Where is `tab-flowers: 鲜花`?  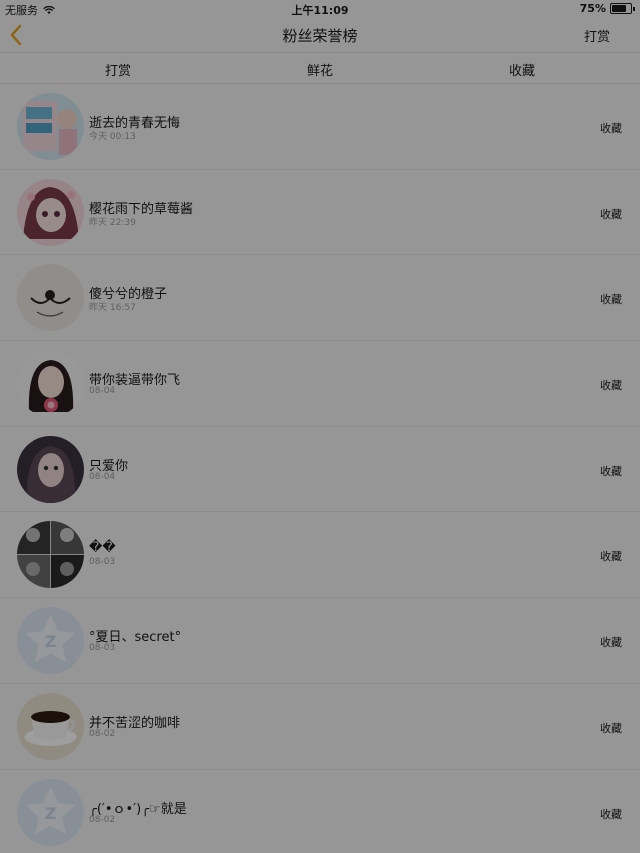 tab-flowers: 鲜花 is located at coordinates (320, 69).